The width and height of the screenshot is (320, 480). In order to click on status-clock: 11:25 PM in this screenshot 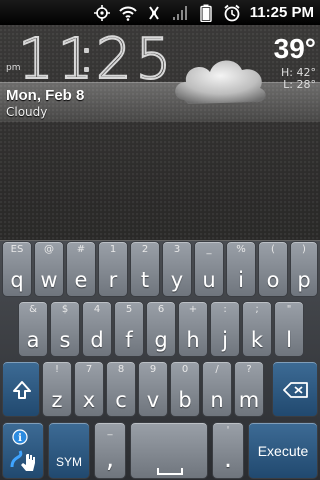, I will do `click(281, 12)`.